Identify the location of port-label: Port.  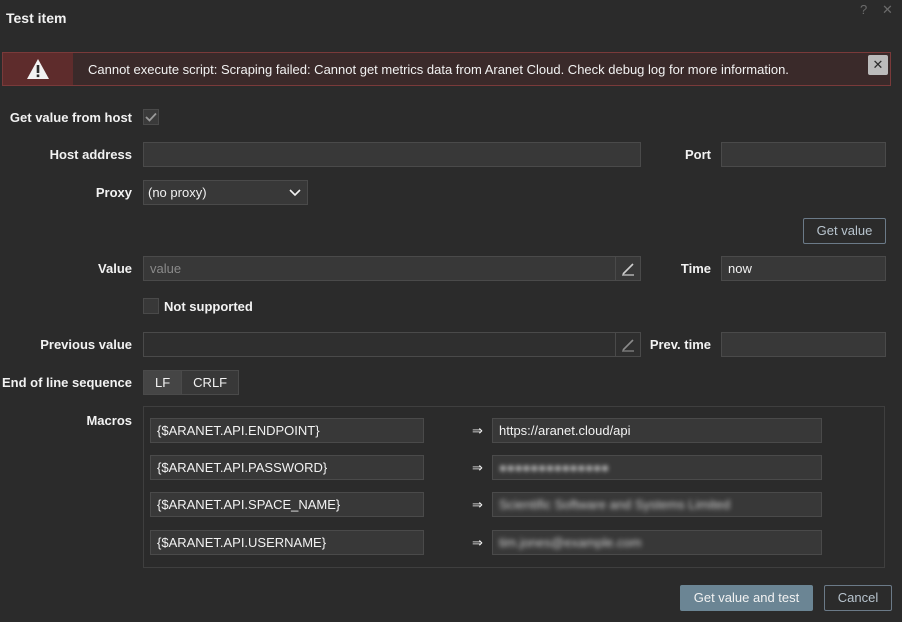
(698, 154).